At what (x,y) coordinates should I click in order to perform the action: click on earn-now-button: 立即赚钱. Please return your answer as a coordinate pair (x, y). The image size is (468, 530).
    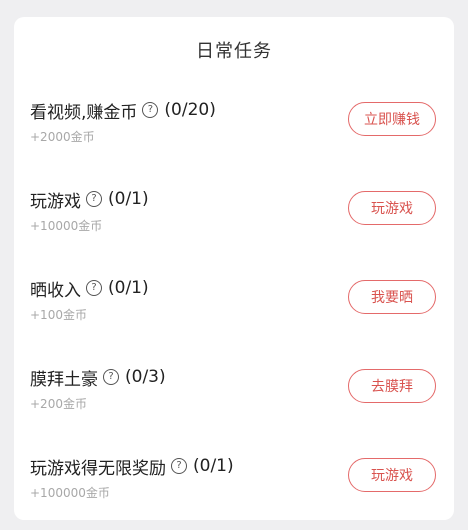
    Looking at the image, I should click on (392, 119).